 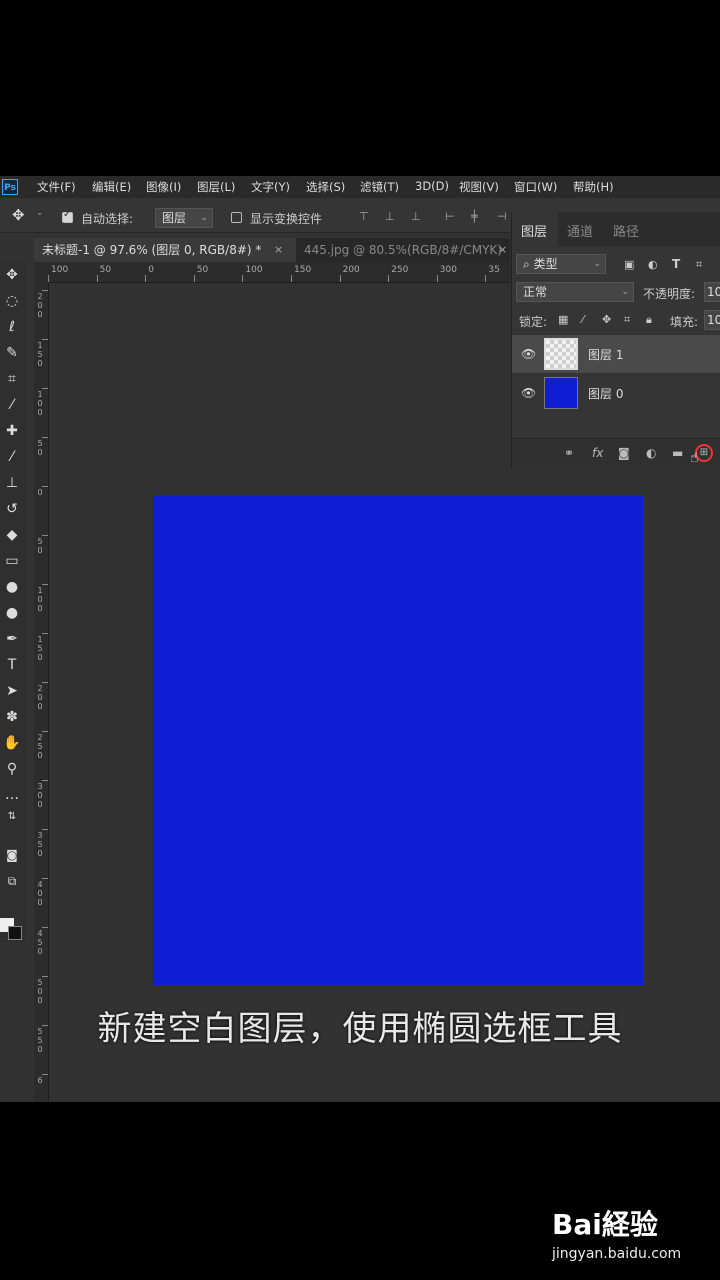 I want to click on align-horizontal-center-icon: ╪, so click(x=477, y=217).